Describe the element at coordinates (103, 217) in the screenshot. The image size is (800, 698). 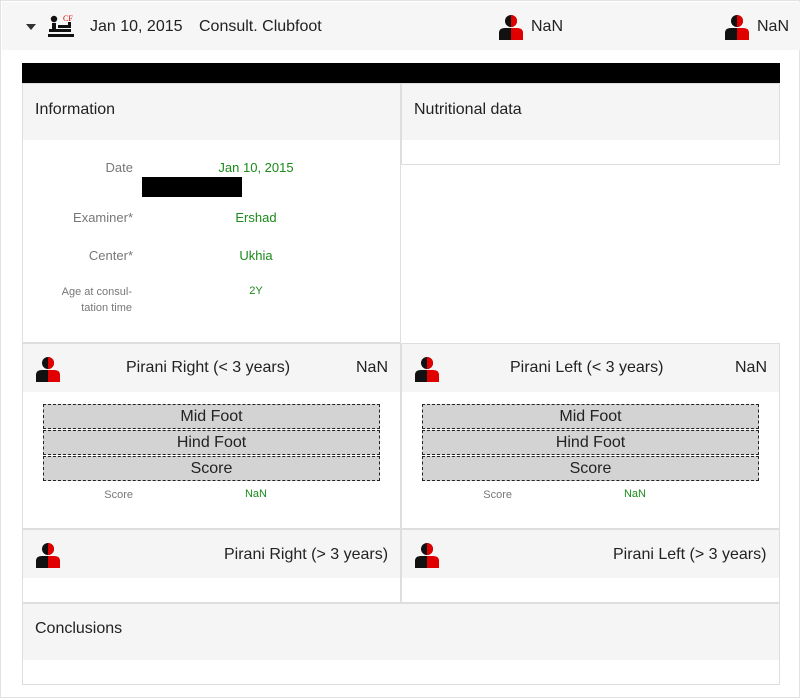
I see `examiner-label: Examiner*` at that location.